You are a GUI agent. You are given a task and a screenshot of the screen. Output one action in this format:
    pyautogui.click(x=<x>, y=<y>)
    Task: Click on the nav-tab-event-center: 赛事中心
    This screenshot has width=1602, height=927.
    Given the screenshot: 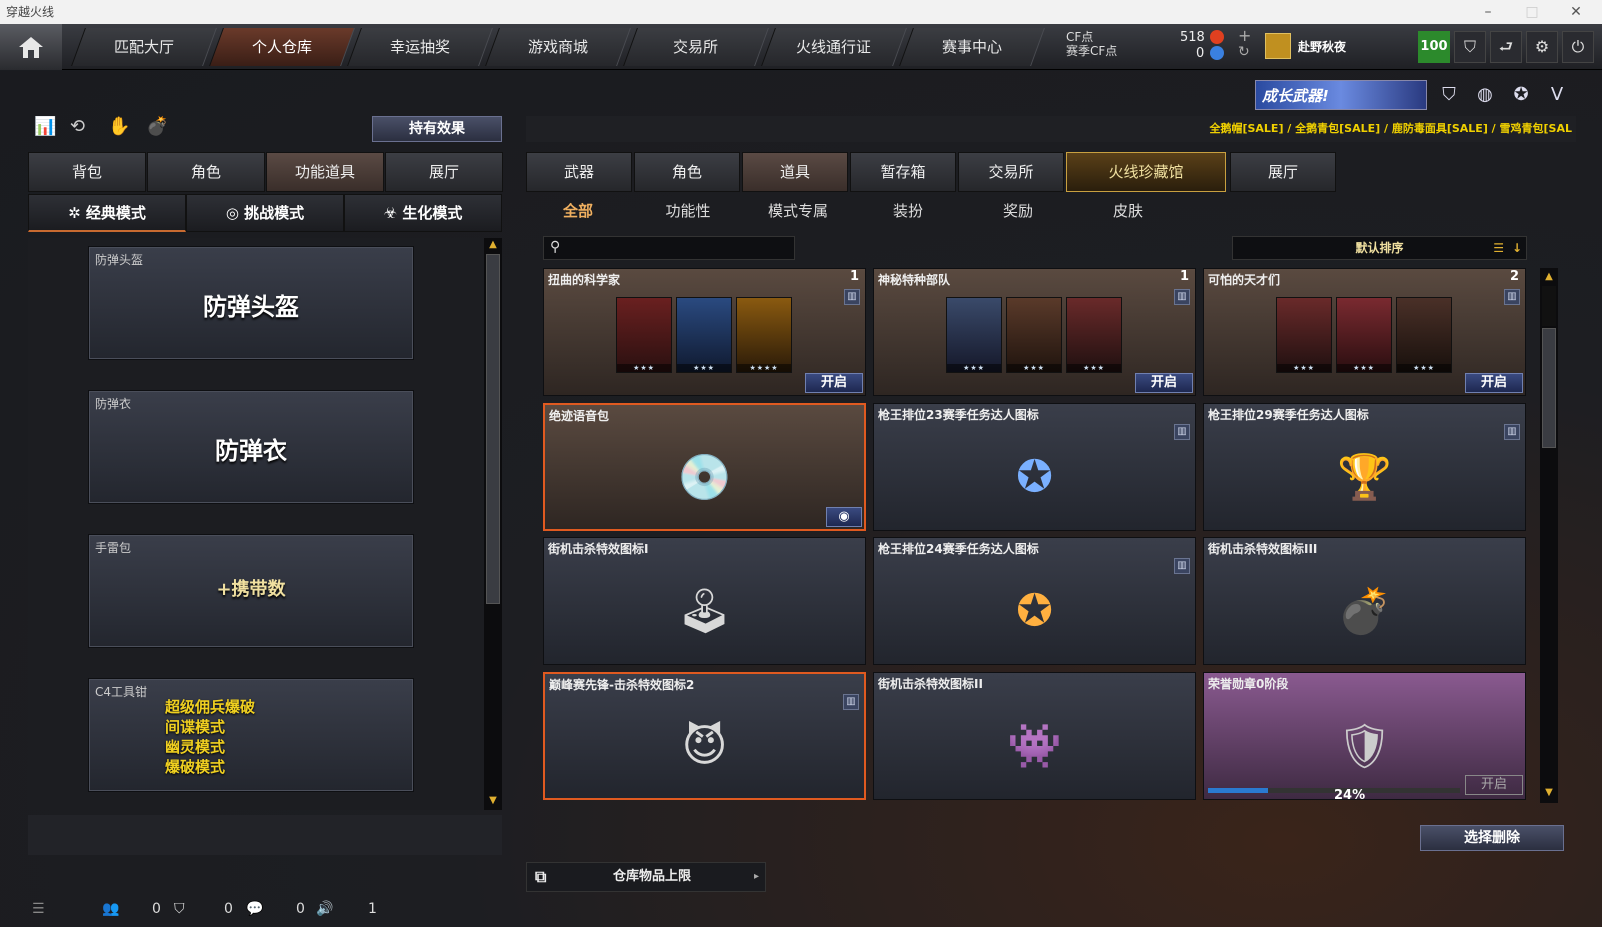 What is the action you would take?
    pyautogui.click(x=972, y=47)
    